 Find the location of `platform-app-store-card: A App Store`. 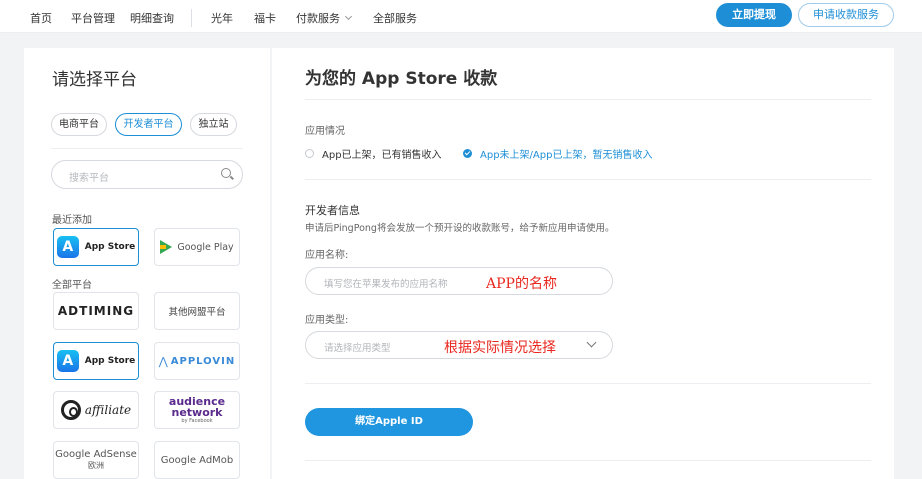

platform-app-store-card: A App Store is located at coordinates (96, 361).